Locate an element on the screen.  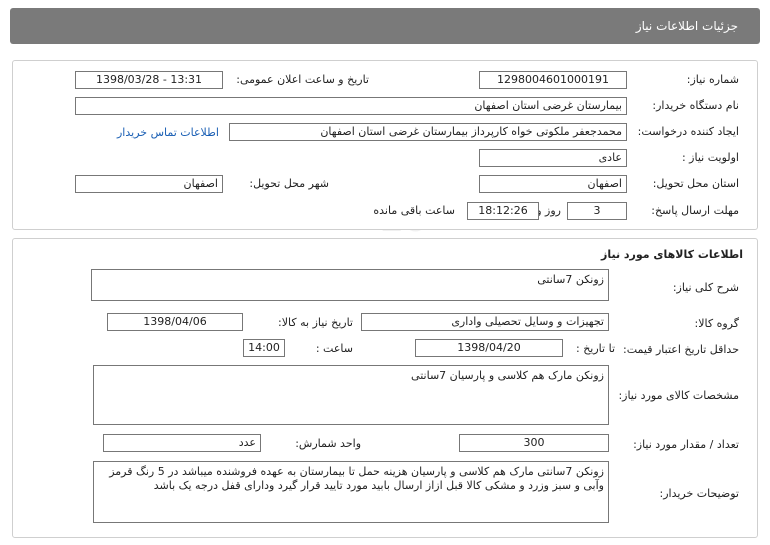
deadline-time-field: 18:12:26 is located at coordinates (503, 211).